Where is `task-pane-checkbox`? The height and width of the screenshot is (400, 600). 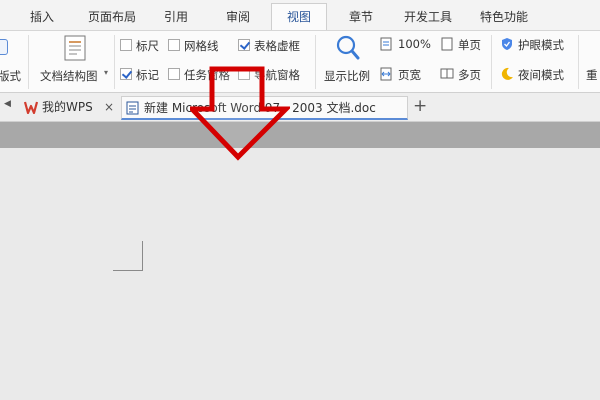 task-pane-checkbox is located at coordinates (174, 74).